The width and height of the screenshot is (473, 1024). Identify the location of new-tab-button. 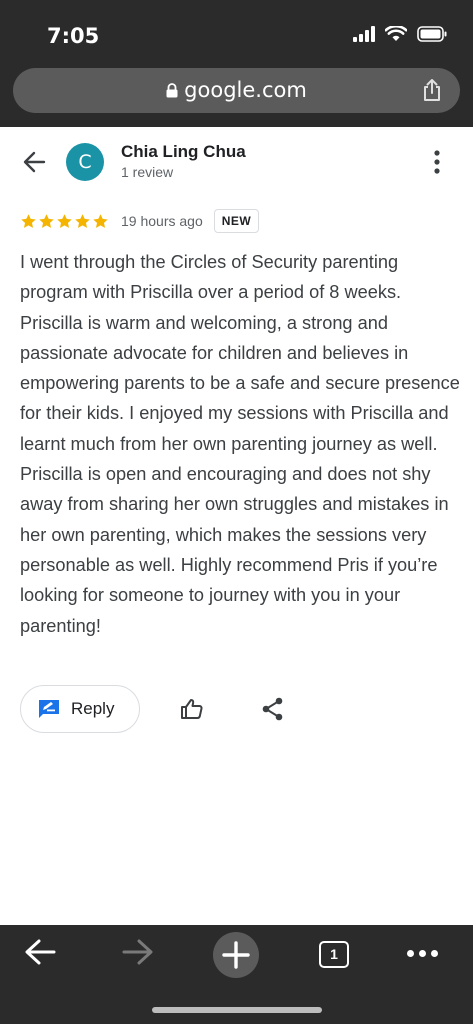
(236, 955).